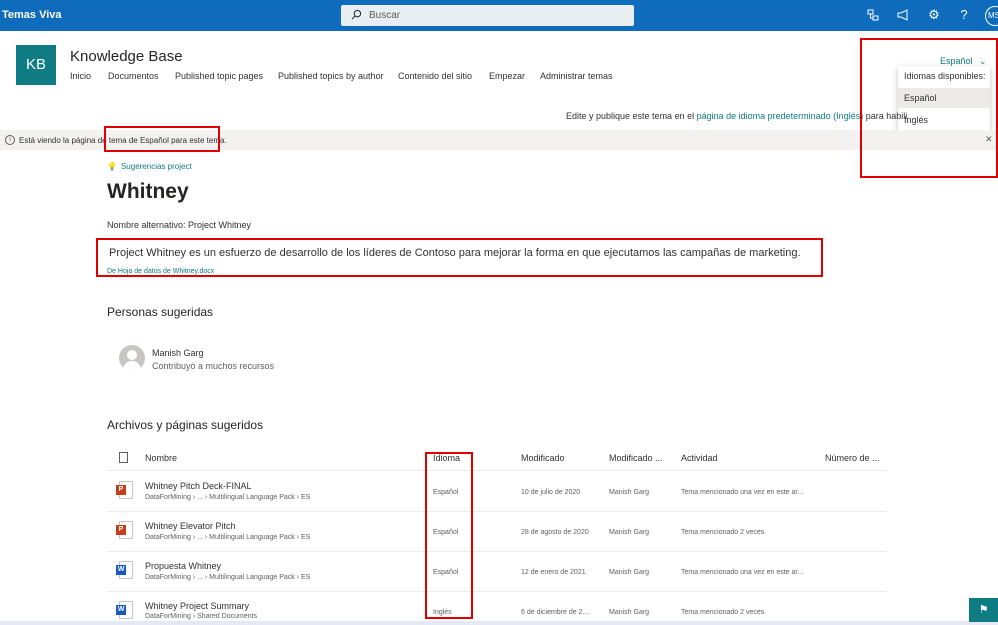 This screenshot has height=625, width=998. What do you see at coordinates (36, 65) in the screenshot?
I see `site-logo: KB` at bounding box center [36, 65].